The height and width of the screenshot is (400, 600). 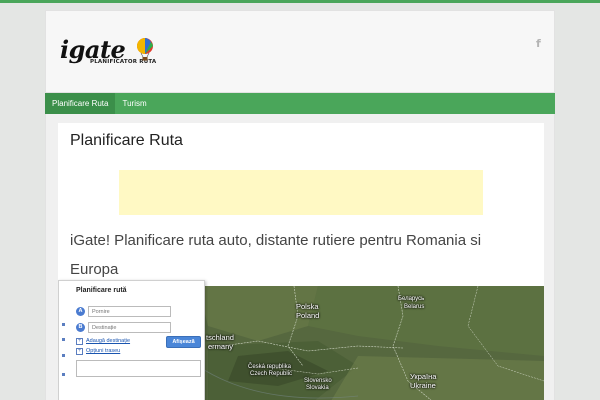 I want to click on route-options-icon: +, so click(x=79, y=351).